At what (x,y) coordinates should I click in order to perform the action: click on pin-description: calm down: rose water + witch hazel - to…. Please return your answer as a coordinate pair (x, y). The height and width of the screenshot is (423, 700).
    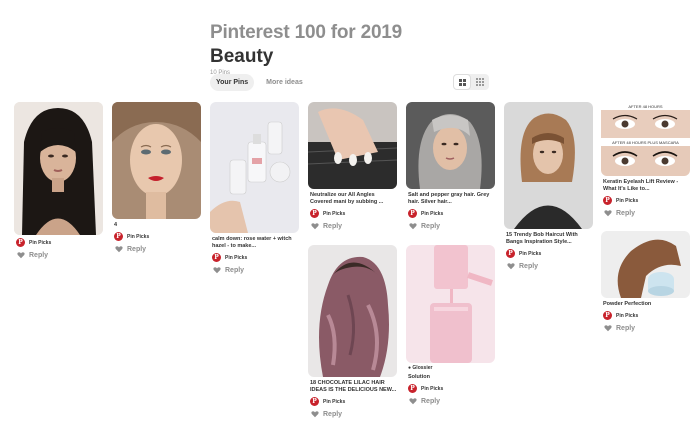
    Looking at the image, I should click on (254, 243).